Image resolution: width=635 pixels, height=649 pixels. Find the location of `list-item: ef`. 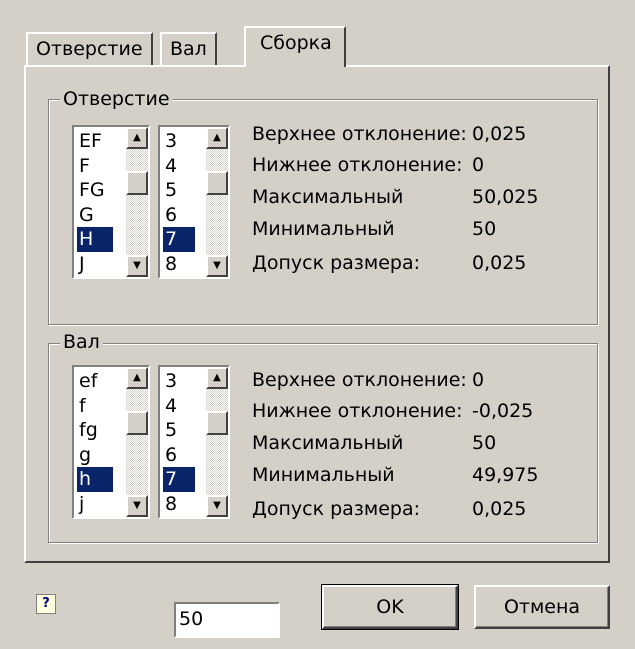

list-item: ef is located at coordinates (95, 381).